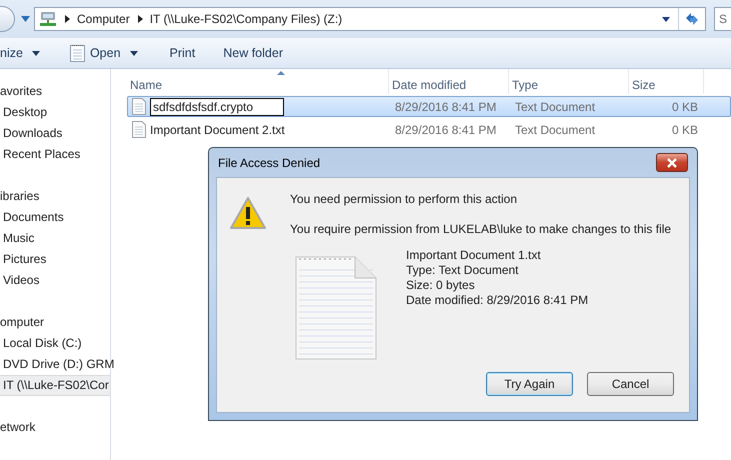 This screenshot has width=731, height=460. I want to click on file-row: Important Document 2.txt 8/29/2016 8:41 PM Text Document 0 KB, so click(429, 129).